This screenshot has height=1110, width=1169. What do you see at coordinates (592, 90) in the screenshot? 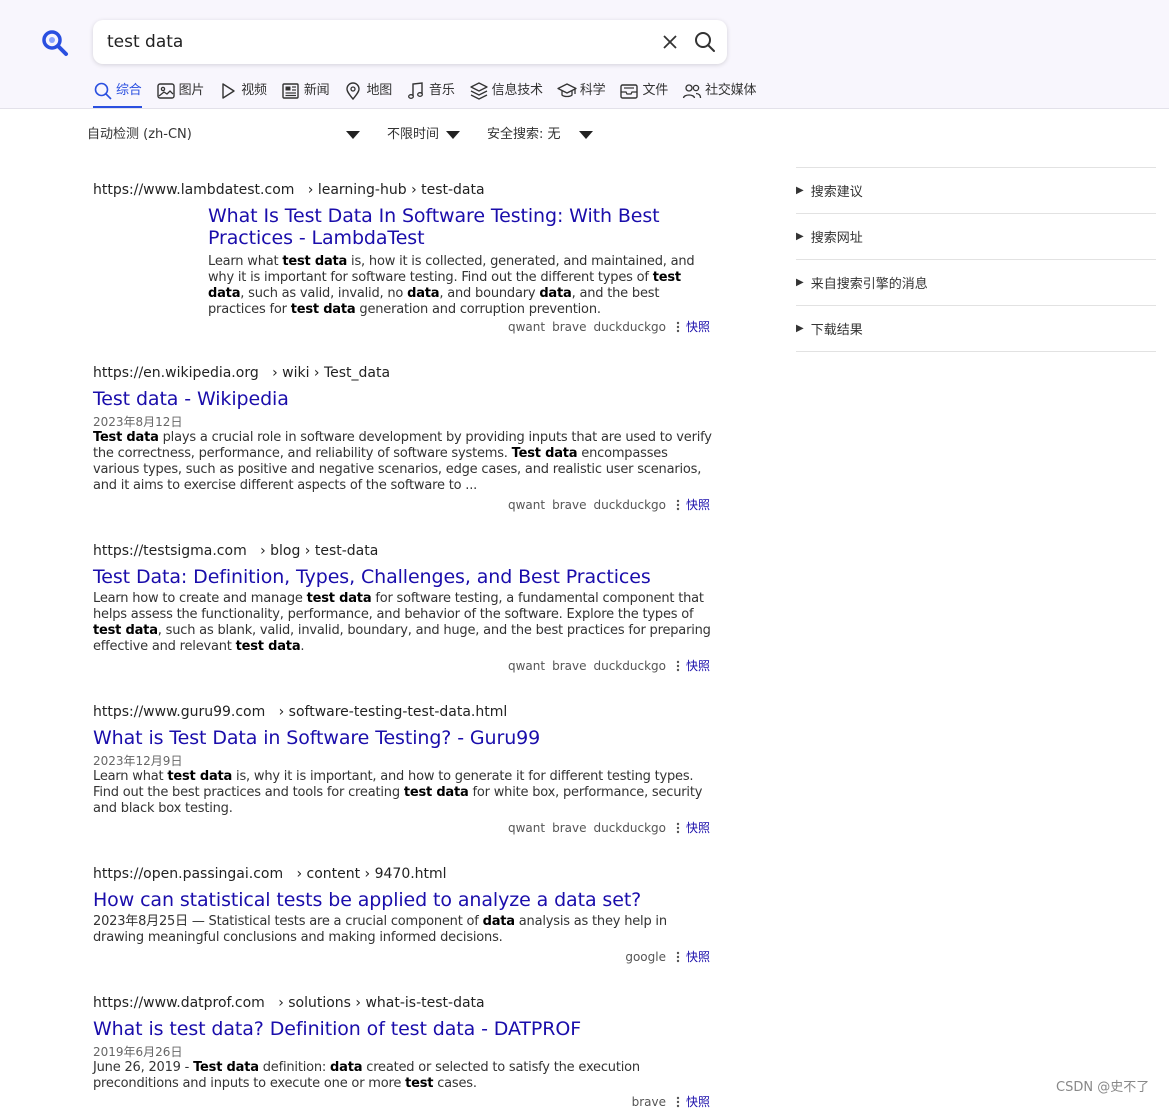
I see `tab-label: 科学` at bounding box center [592, 90].